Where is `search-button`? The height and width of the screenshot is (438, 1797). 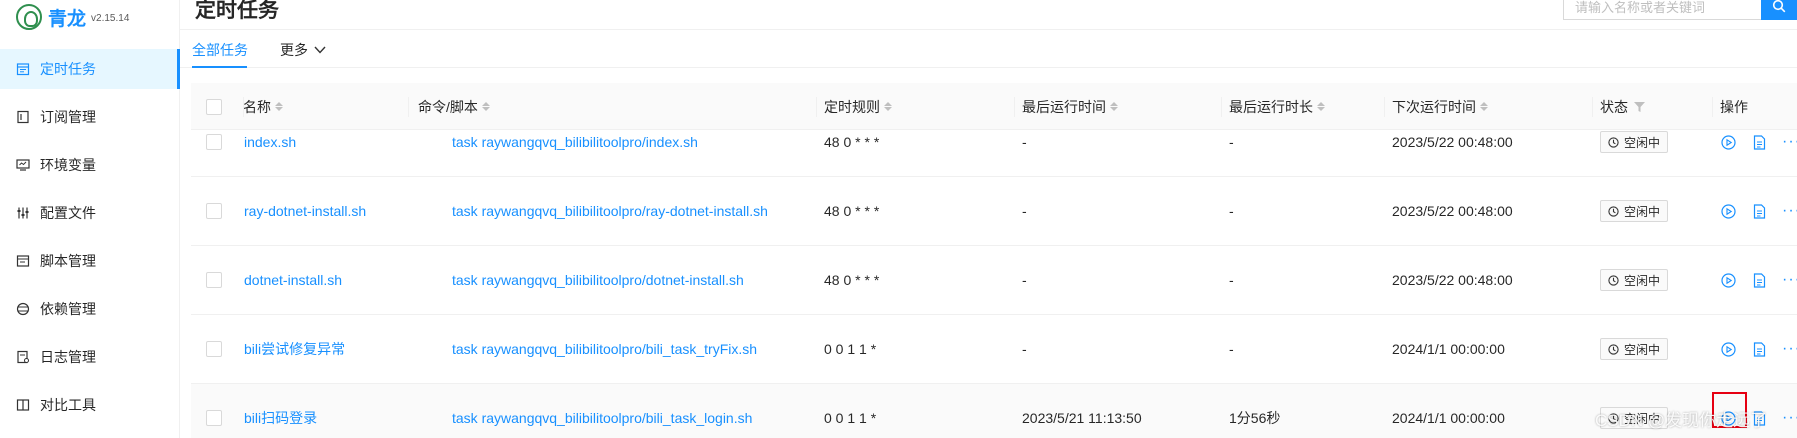 search-button is located at coordinates (1779, 10).